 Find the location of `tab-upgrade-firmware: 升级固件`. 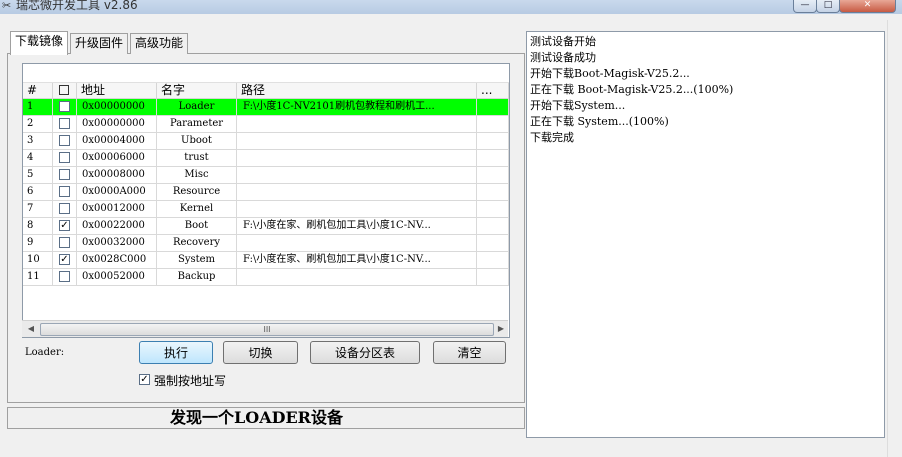

tab-upgrade-firmware: 升级固件 is located at coordinates (99, 43).